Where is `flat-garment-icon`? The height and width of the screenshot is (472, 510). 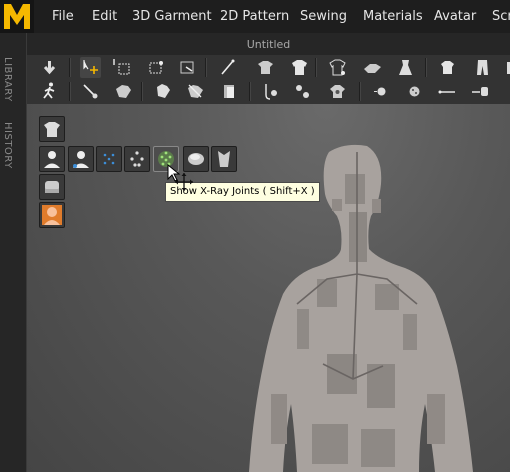
flat-garment-icon is located at coordinates (372, 67).